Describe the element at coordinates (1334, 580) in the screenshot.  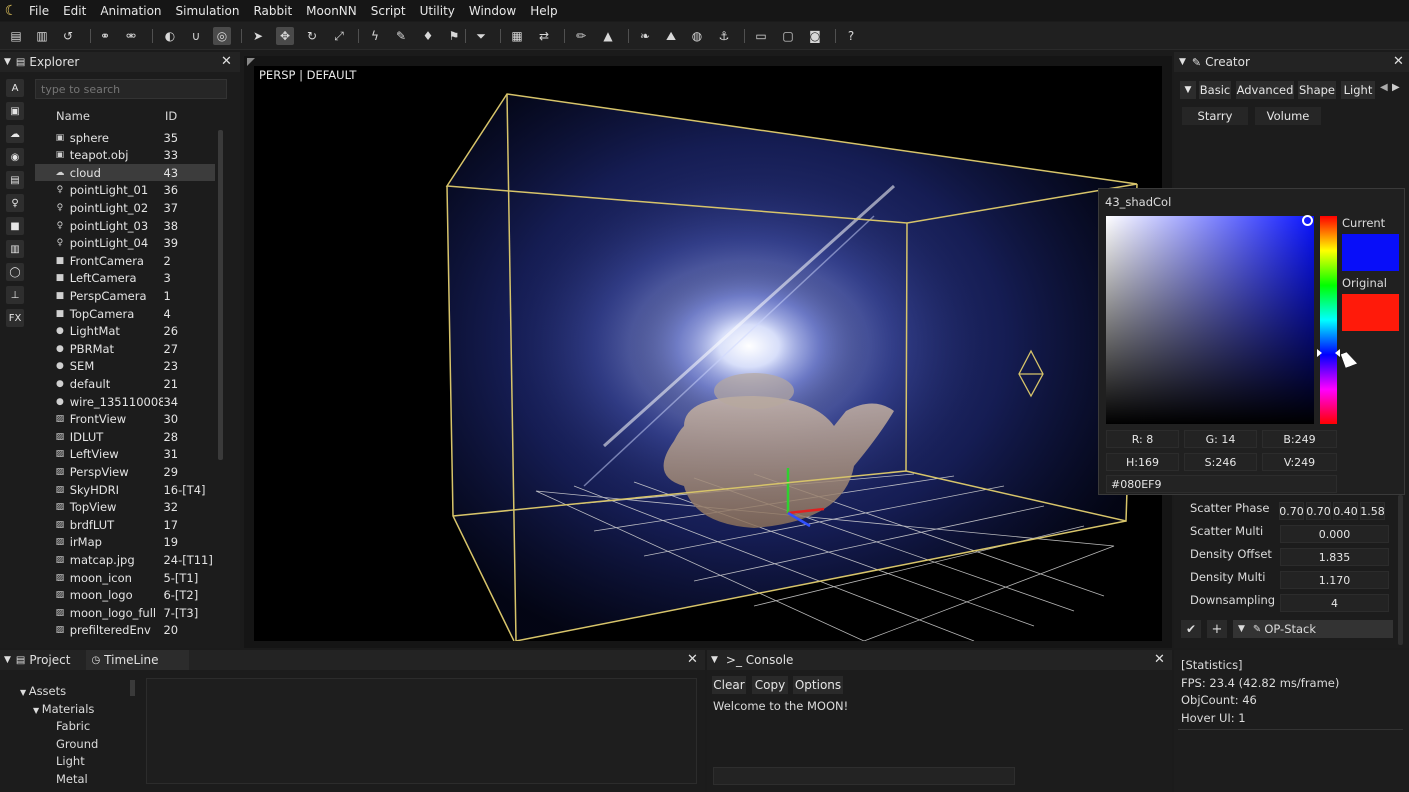
I see `param-input: 1.170` at that location.